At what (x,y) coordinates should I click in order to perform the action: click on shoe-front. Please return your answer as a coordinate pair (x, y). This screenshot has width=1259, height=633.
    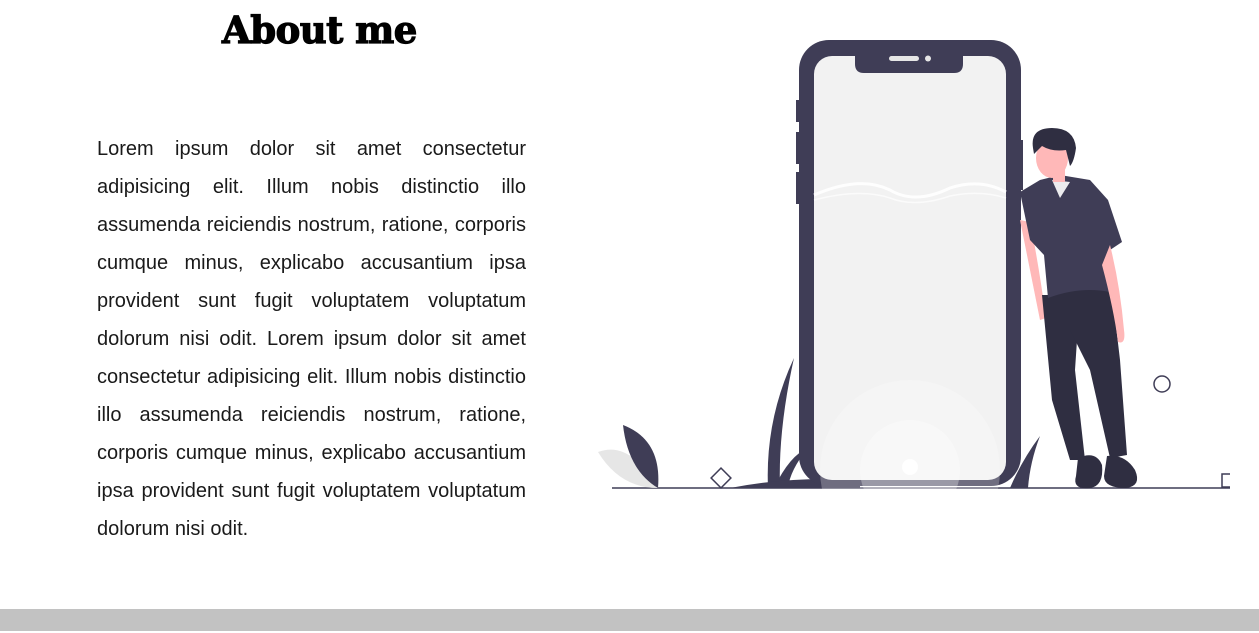
    Looking at the image, I should click on (1121, 471).